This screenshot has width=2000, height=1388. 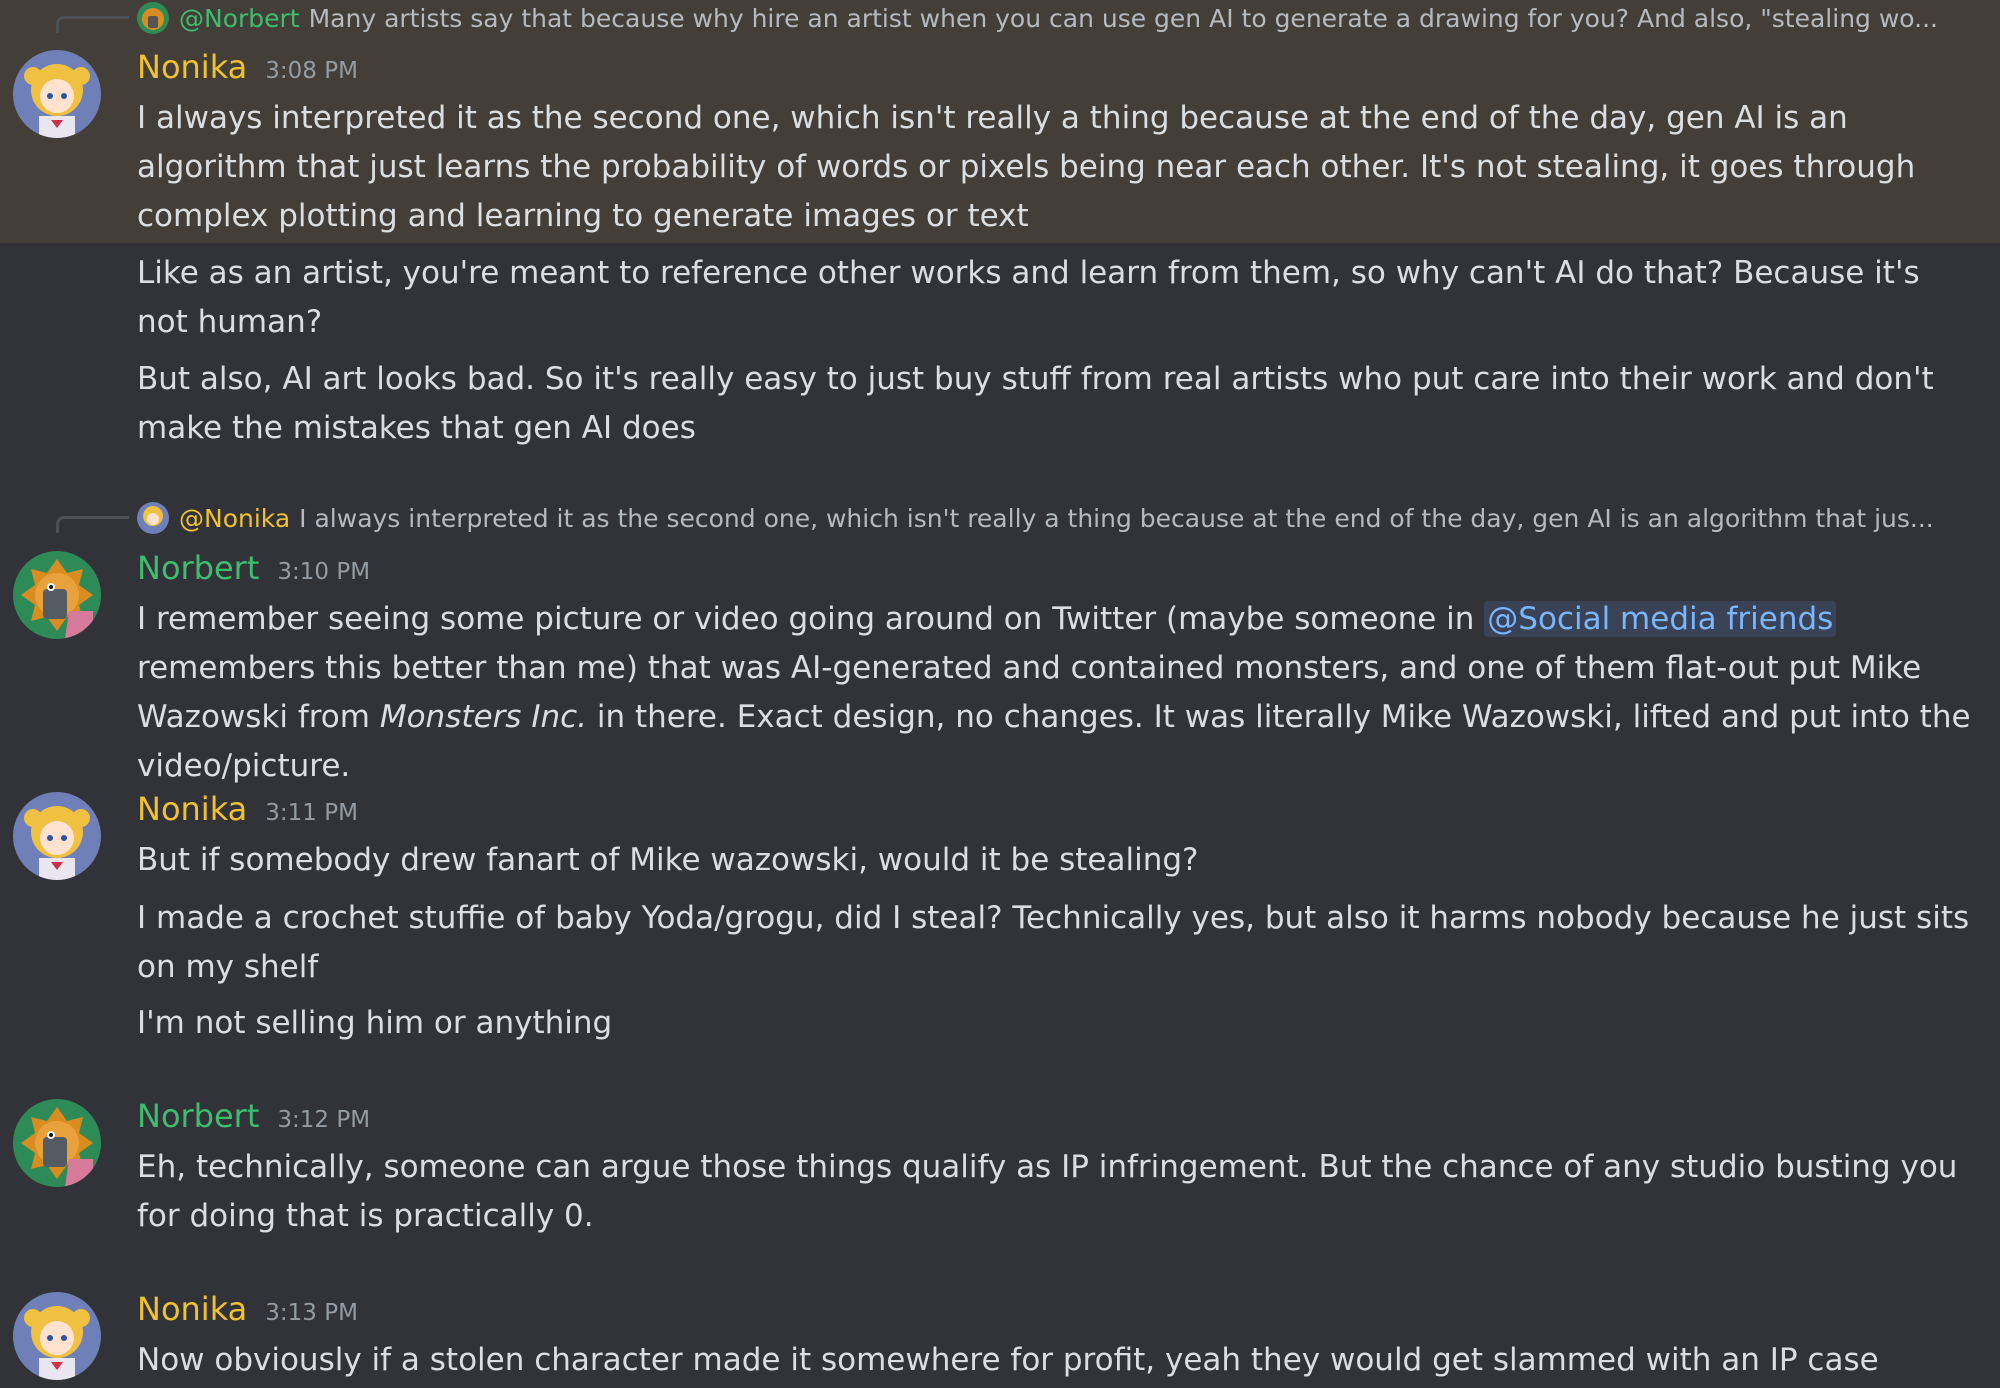 What do you see at coordinates (247, 809) in the screenshot?
I see `message-header: Nonika 3:11 PM` at bounding box center [247, 809].